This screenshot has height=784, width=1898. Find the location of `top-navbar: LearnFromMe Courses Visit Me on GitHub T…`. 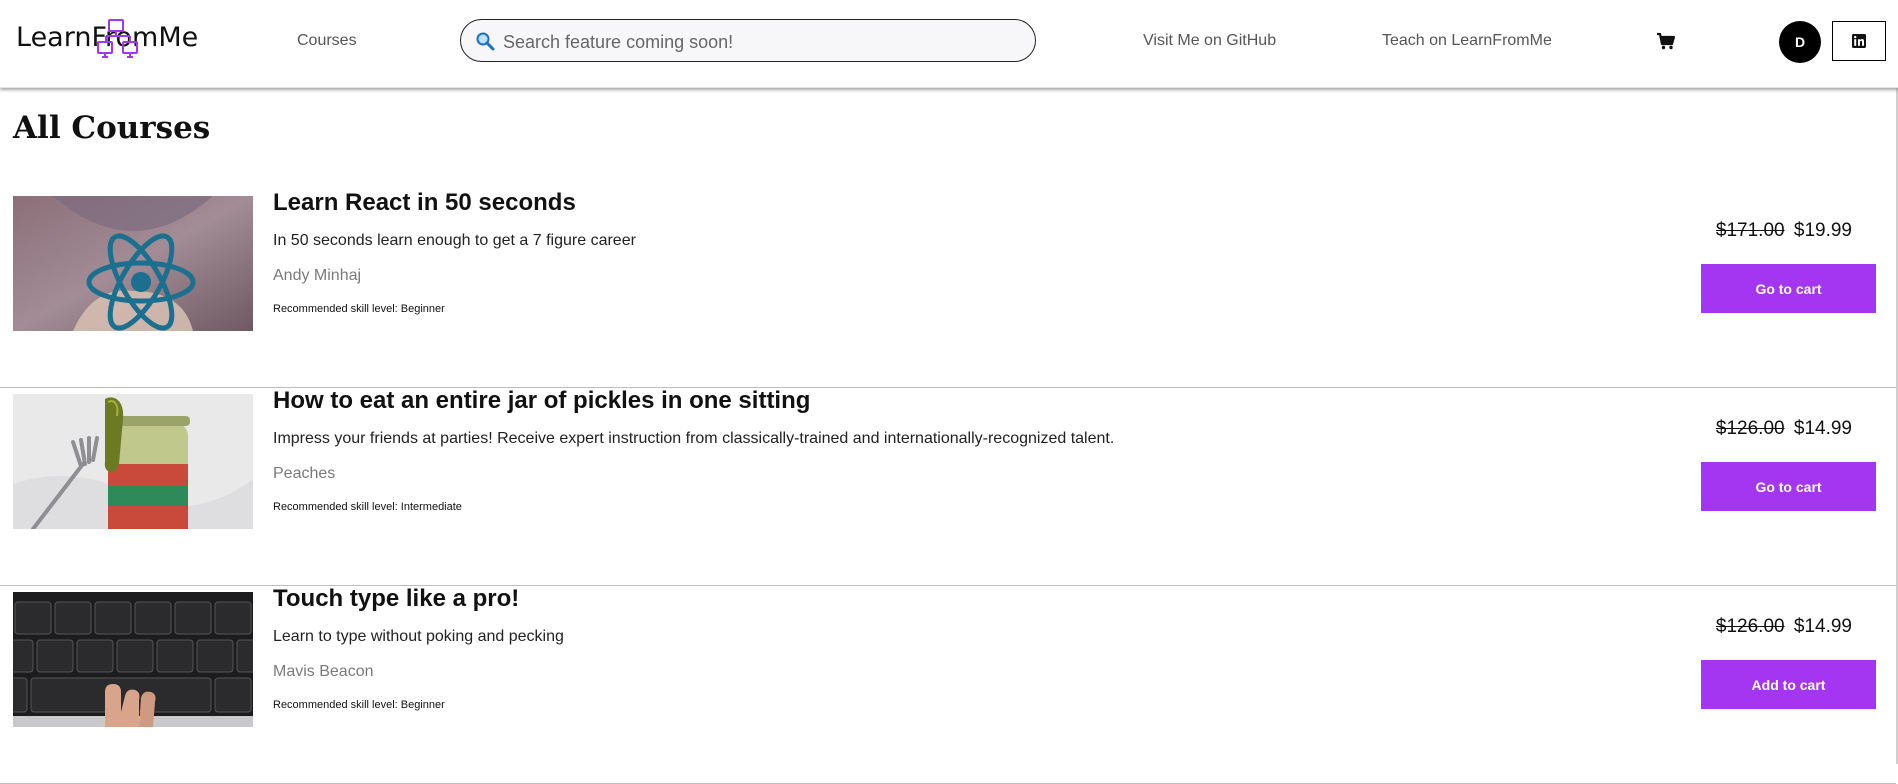

top-navbar: LearnFromMe Courses Visit Me on GitHub T… is located at coordinates (949, 44).